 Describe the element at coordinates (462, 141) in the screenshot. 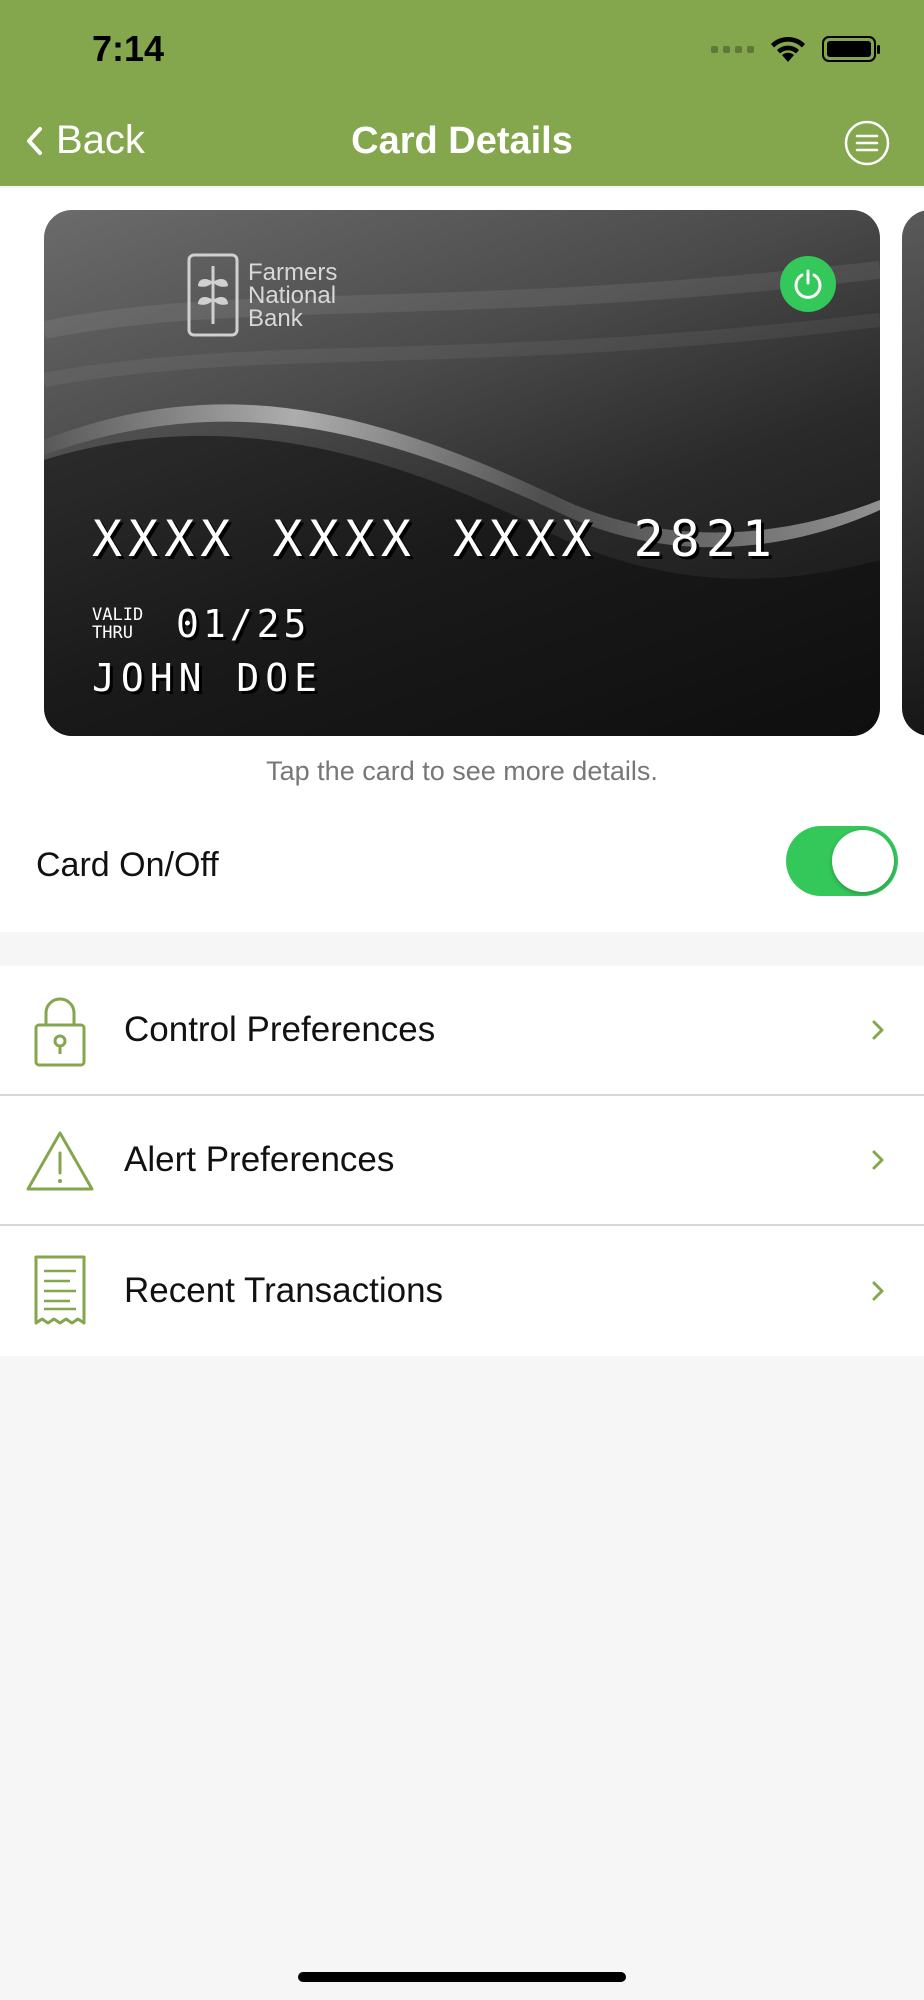

I see `page-title: Card Details` at that location.